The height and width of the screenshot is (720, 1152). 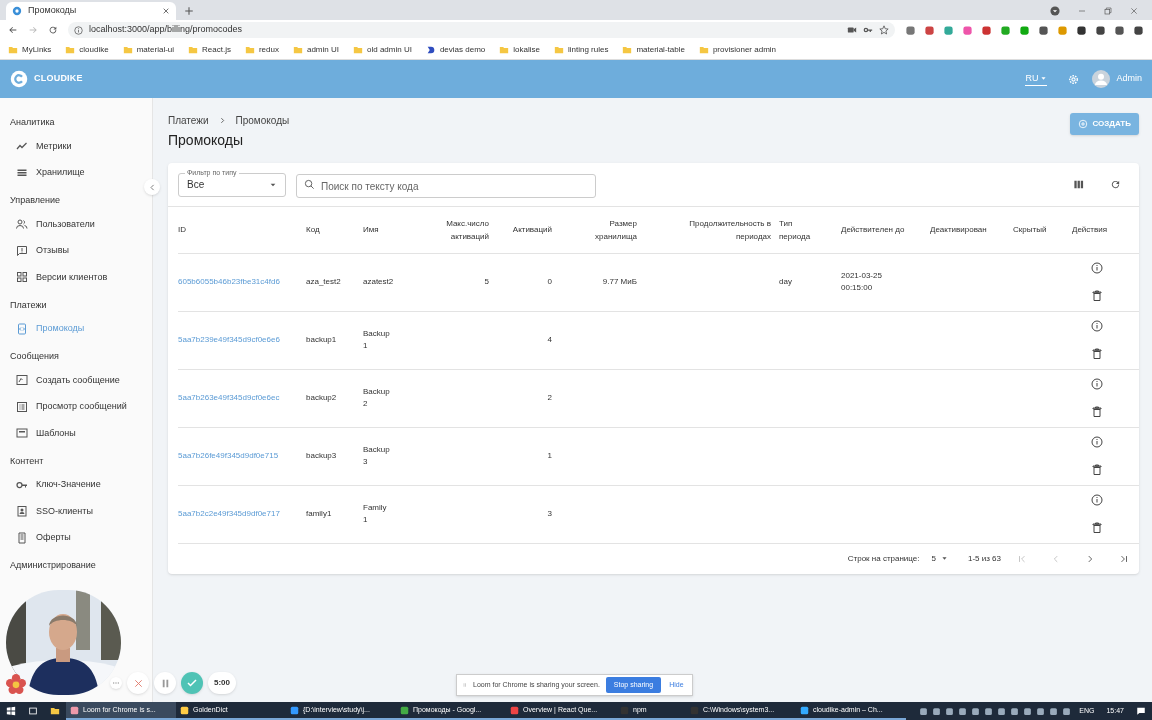 What do you see at coordinates (321, 339) in the screenshot?
I see `table-cell: backup1` at bounding box center [321, 339].